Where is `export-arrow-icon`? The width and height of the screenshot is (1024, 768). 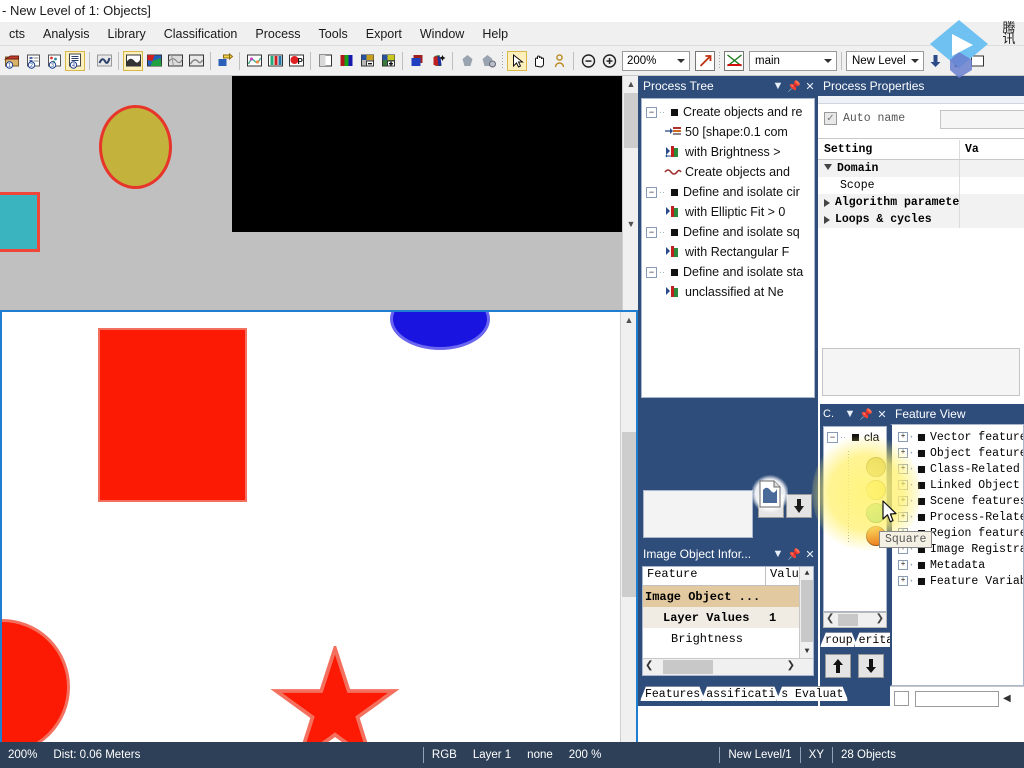 export-arrow-icon is located at coordinates (225, 61).